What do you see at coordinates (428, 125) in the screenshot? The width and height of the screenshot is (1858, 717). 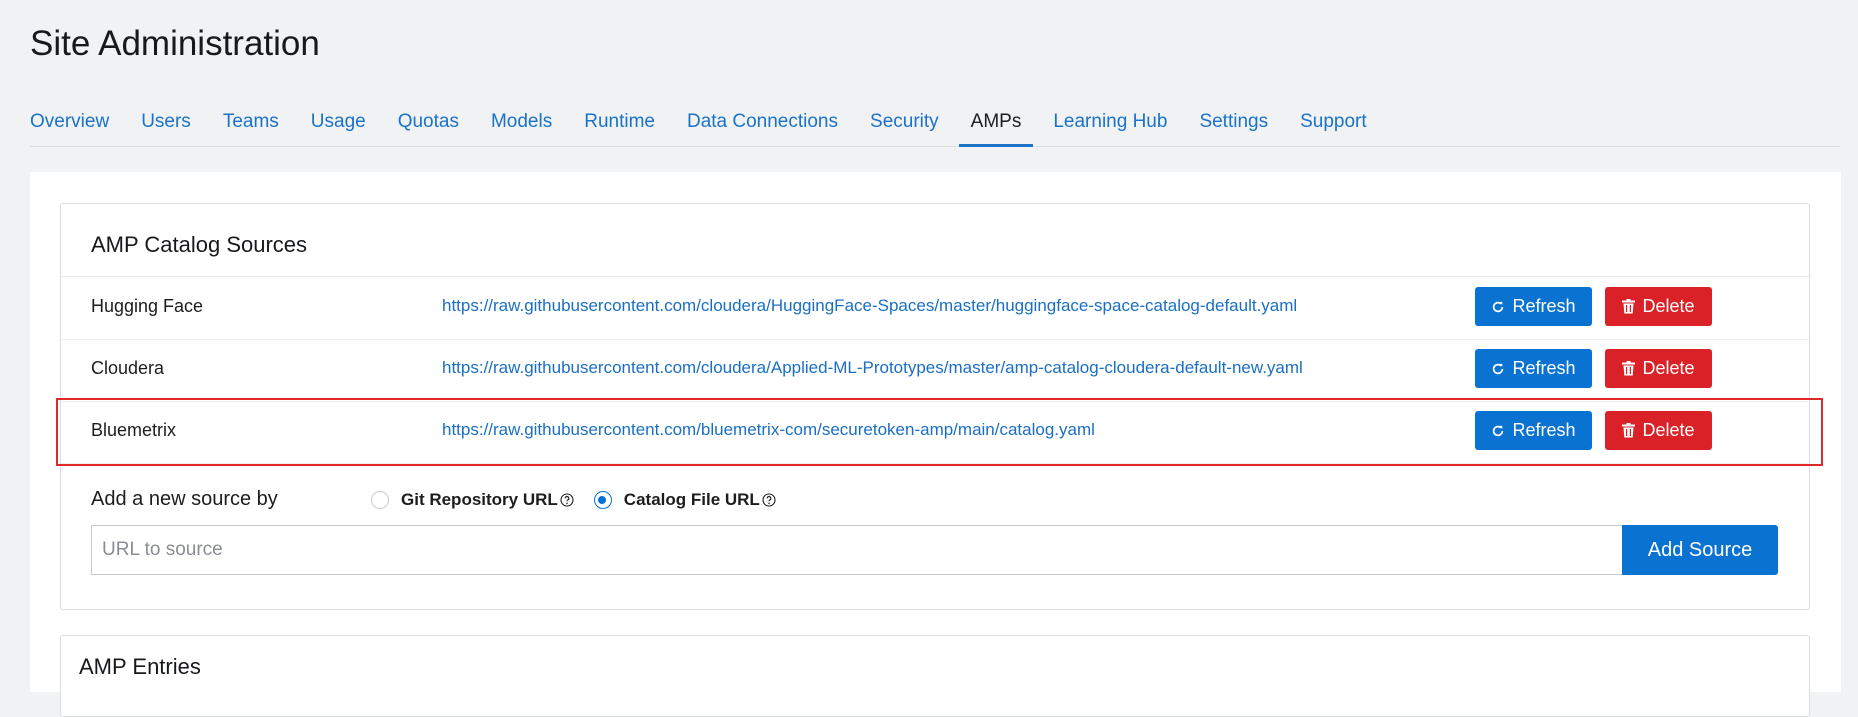 I see `tab-quotas: Quotas` at bounding box center [428, 125].